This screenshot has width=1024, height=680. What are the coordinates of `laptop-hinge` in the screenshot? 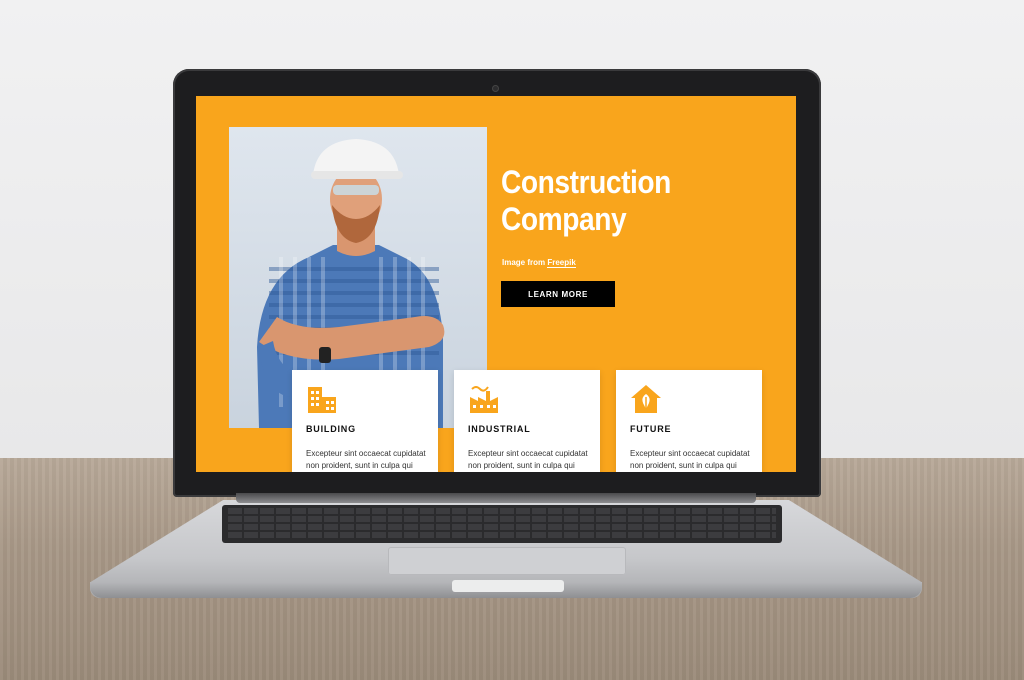 It's located at (496, 498).